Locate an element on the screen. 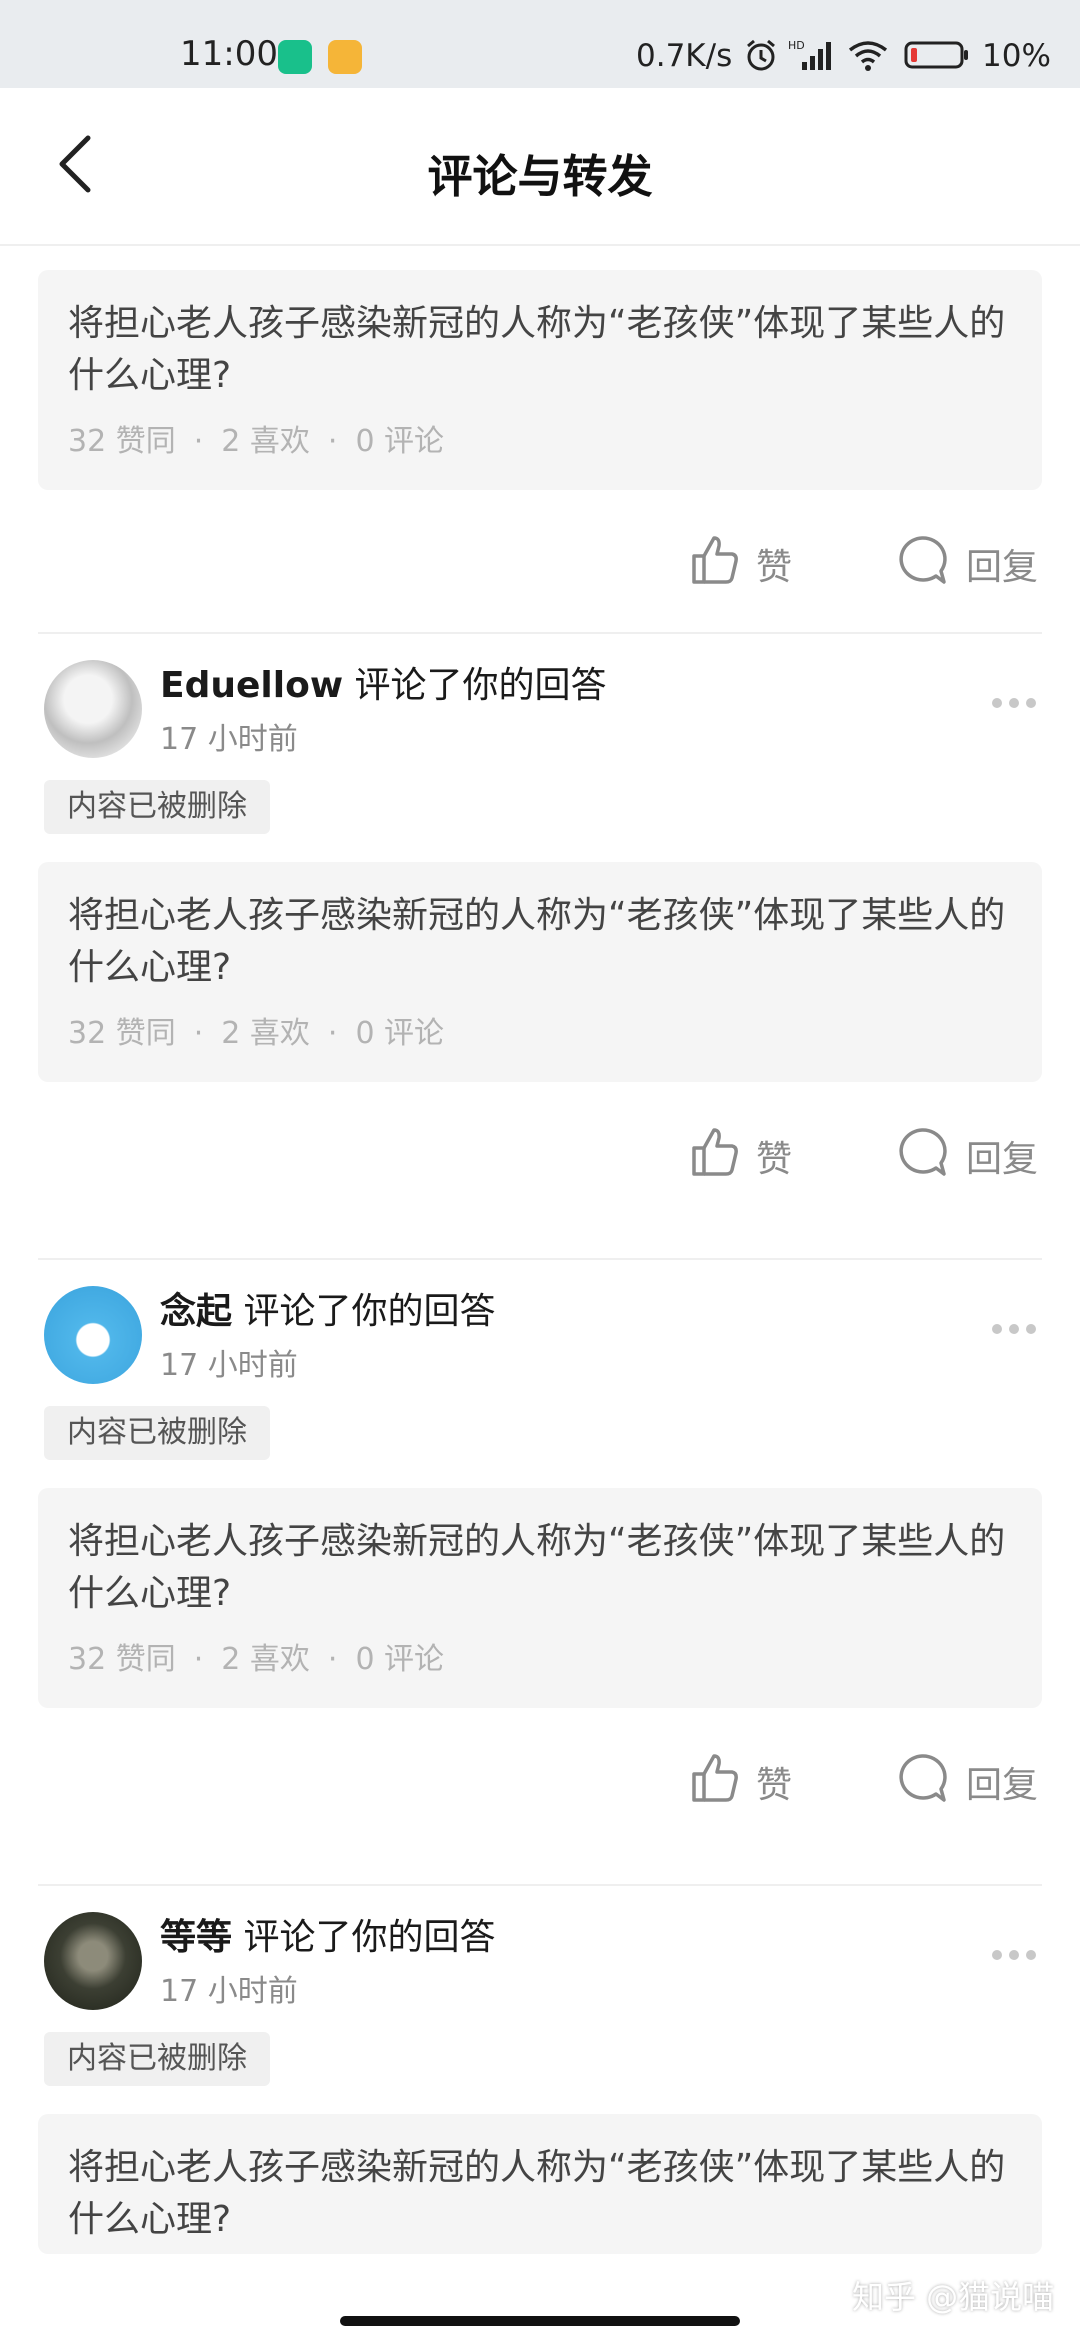  notification-header: Eduellow 评论了你的回答 17 小时前 is located at coordinates (540, 709).